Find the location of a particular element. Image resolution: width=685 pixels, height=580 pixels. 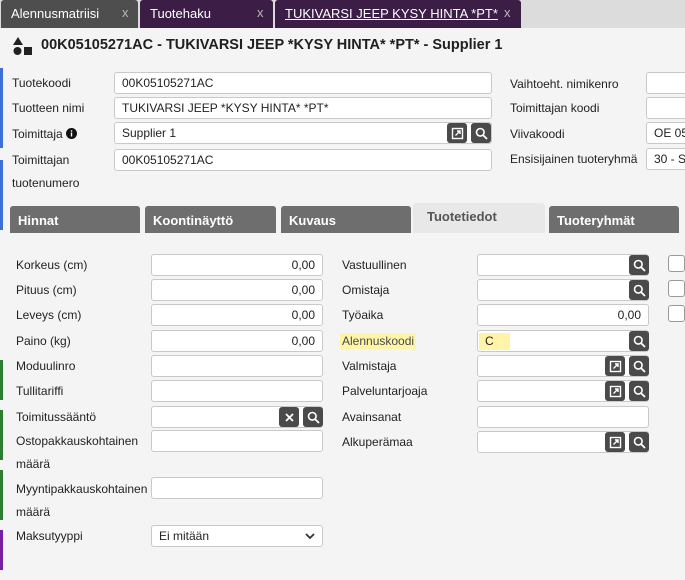

origin-label: Alkuperämaa is located at coordinates (377, 442).